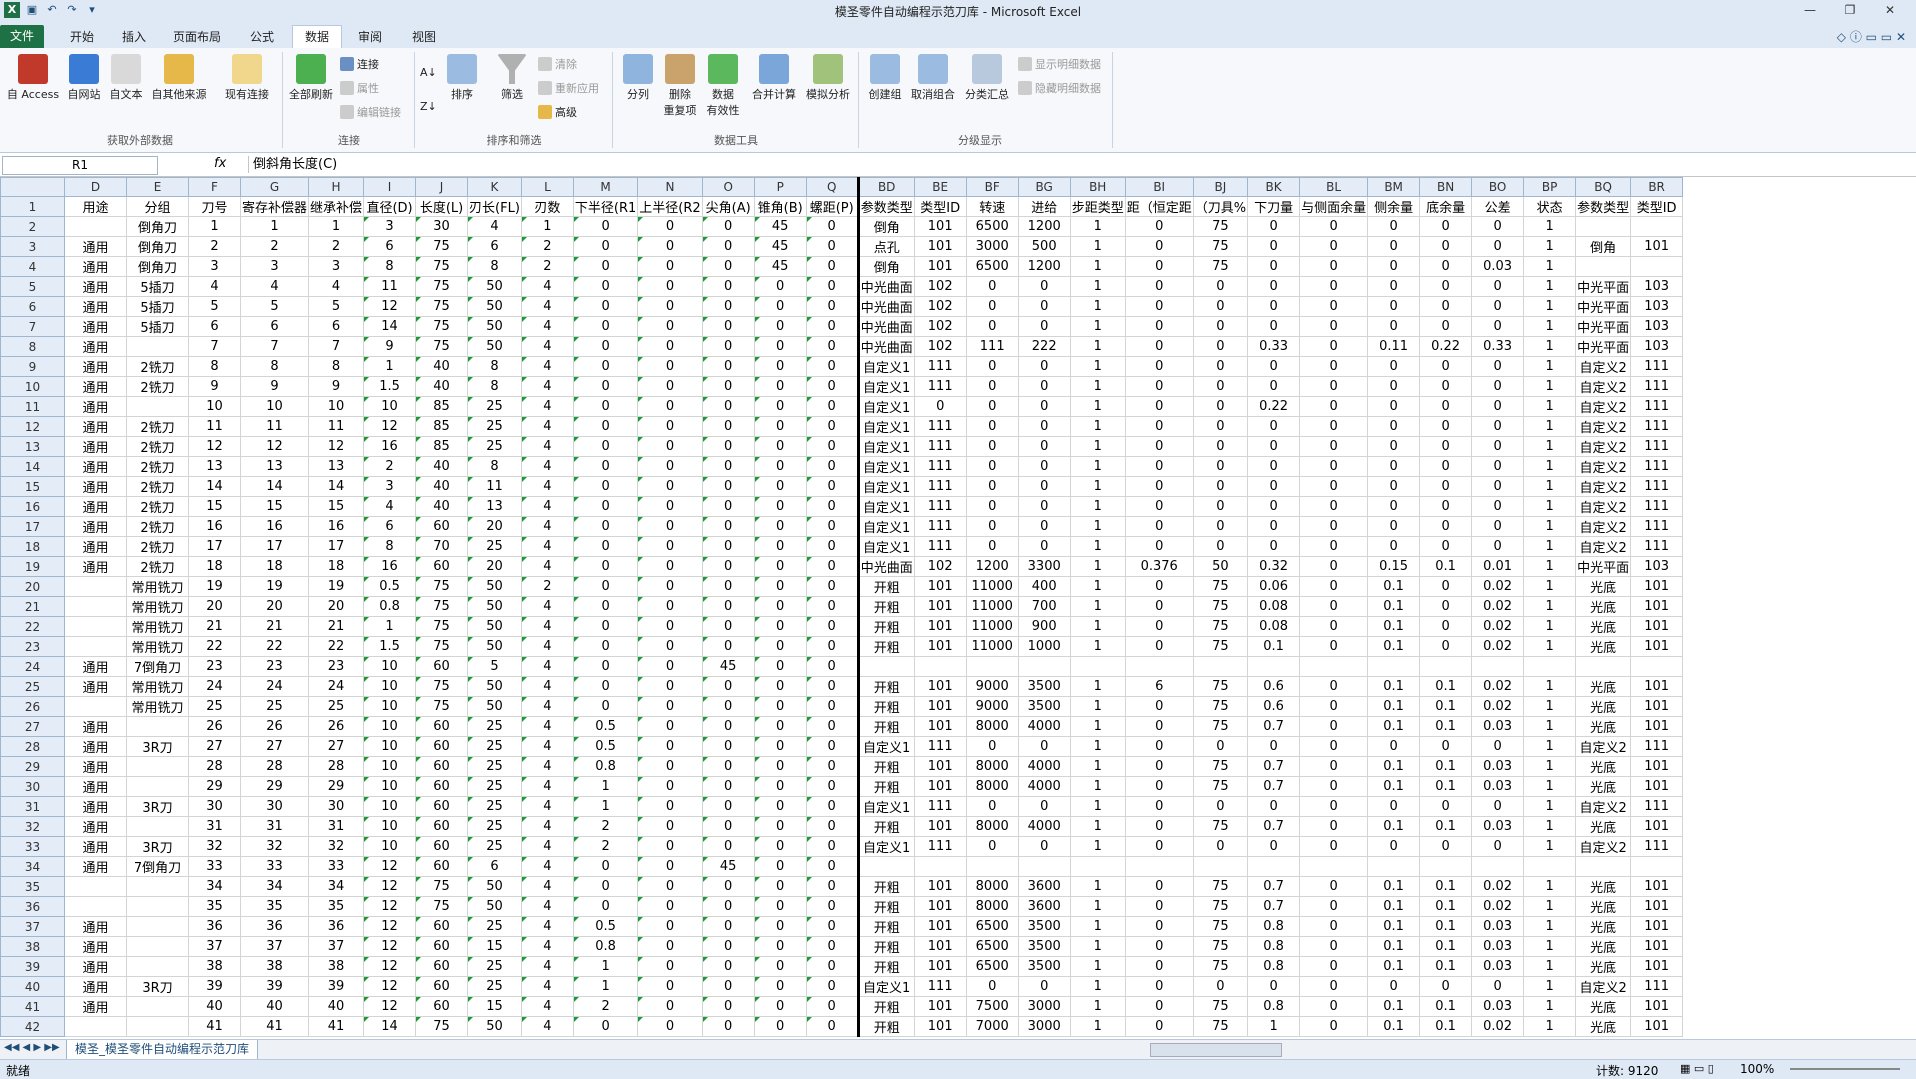 This screenshot has width=1916, height=1079. What do you see at coordinates (22, 36) in the screenshot?
I see `tab-file: 文件` at bounding box center [22, 36].